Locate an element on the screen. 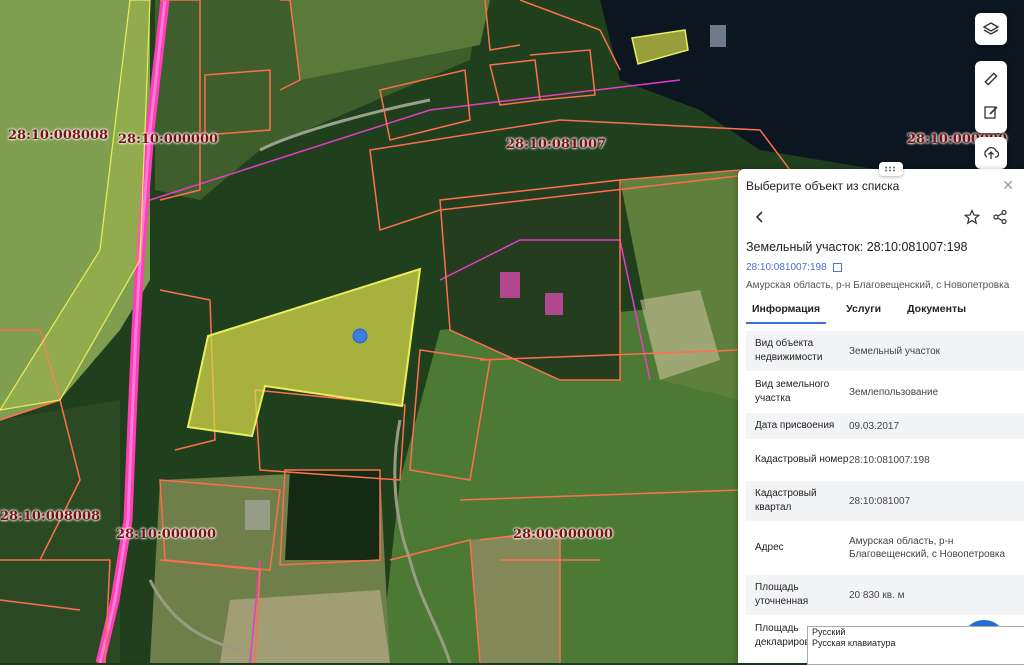 Image resolution: width=1024 pixels, height=665 pixels. table-row: Кадастровый квартал 28:10:081007 is located at coordinates (885, 501).